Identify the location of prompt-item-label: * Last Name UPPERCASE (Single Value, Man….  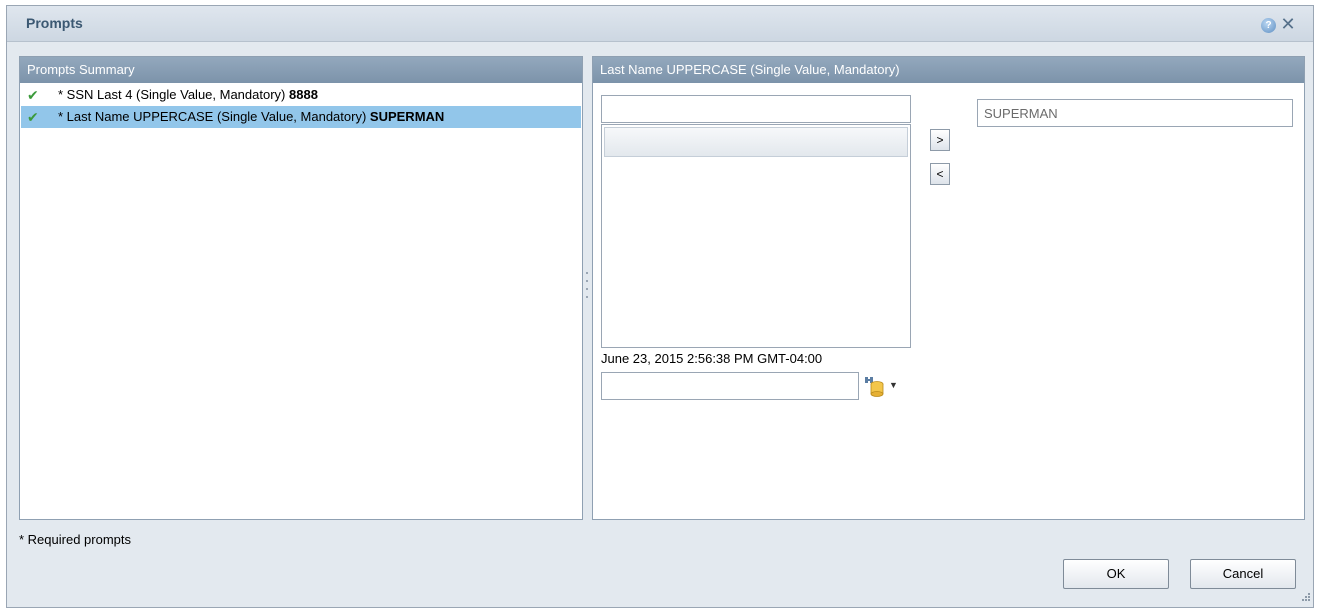
(214, 116).